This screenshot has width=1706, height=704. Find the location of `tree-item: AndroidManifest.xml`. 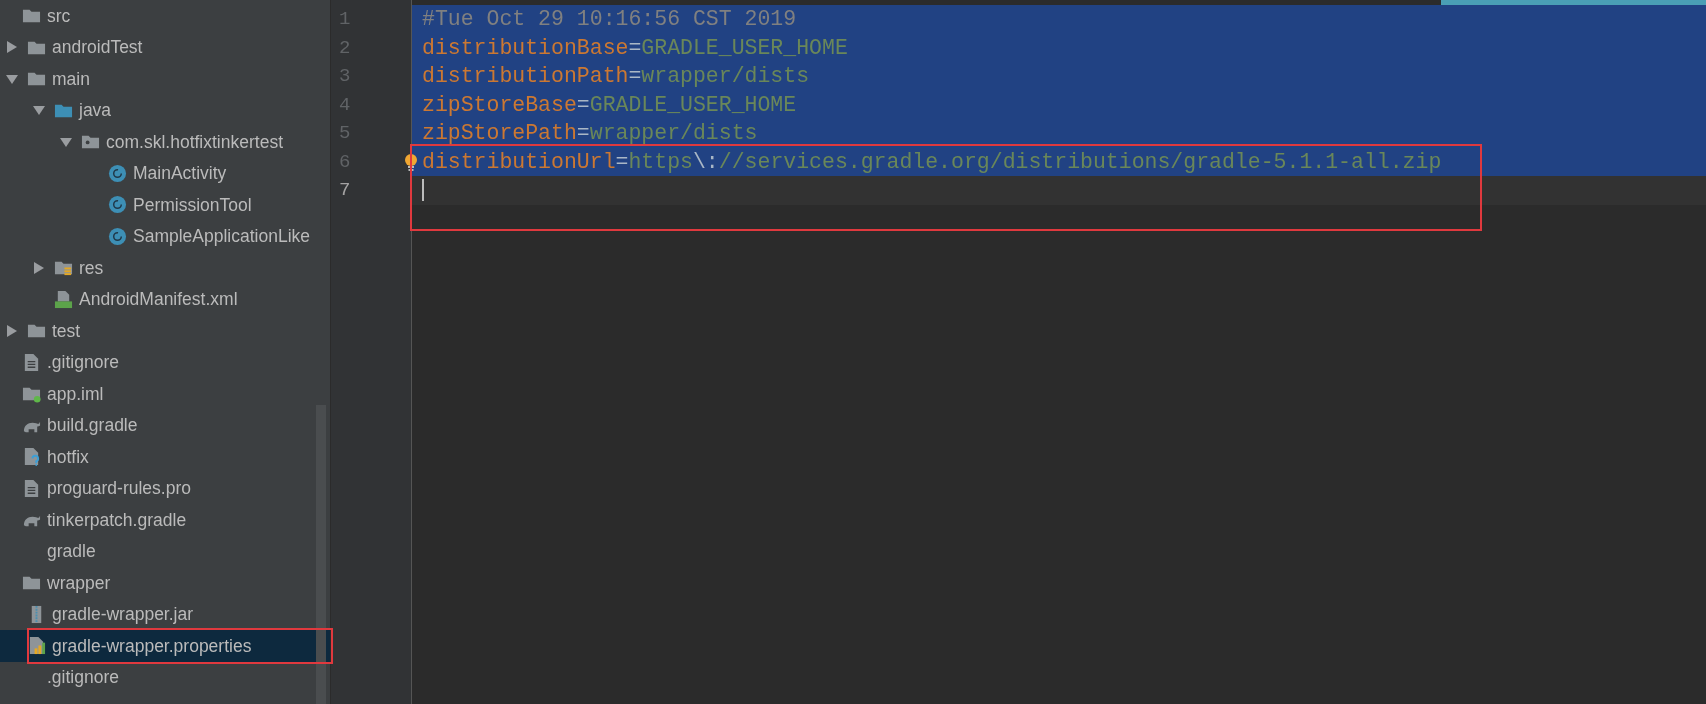

tree-item: AndroidManifest.xml is located at coordinates (165, 299).